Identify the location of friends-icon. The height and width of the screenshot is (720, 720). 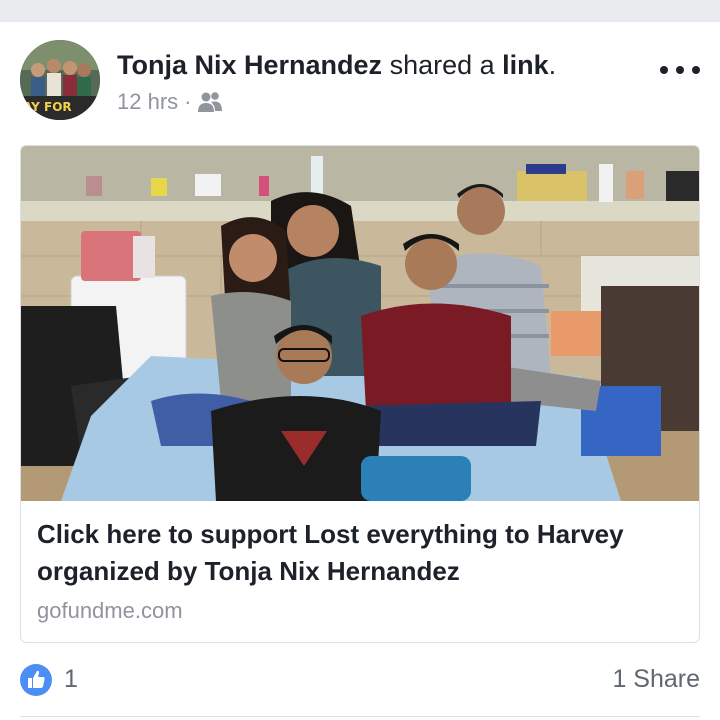
(210, 102).